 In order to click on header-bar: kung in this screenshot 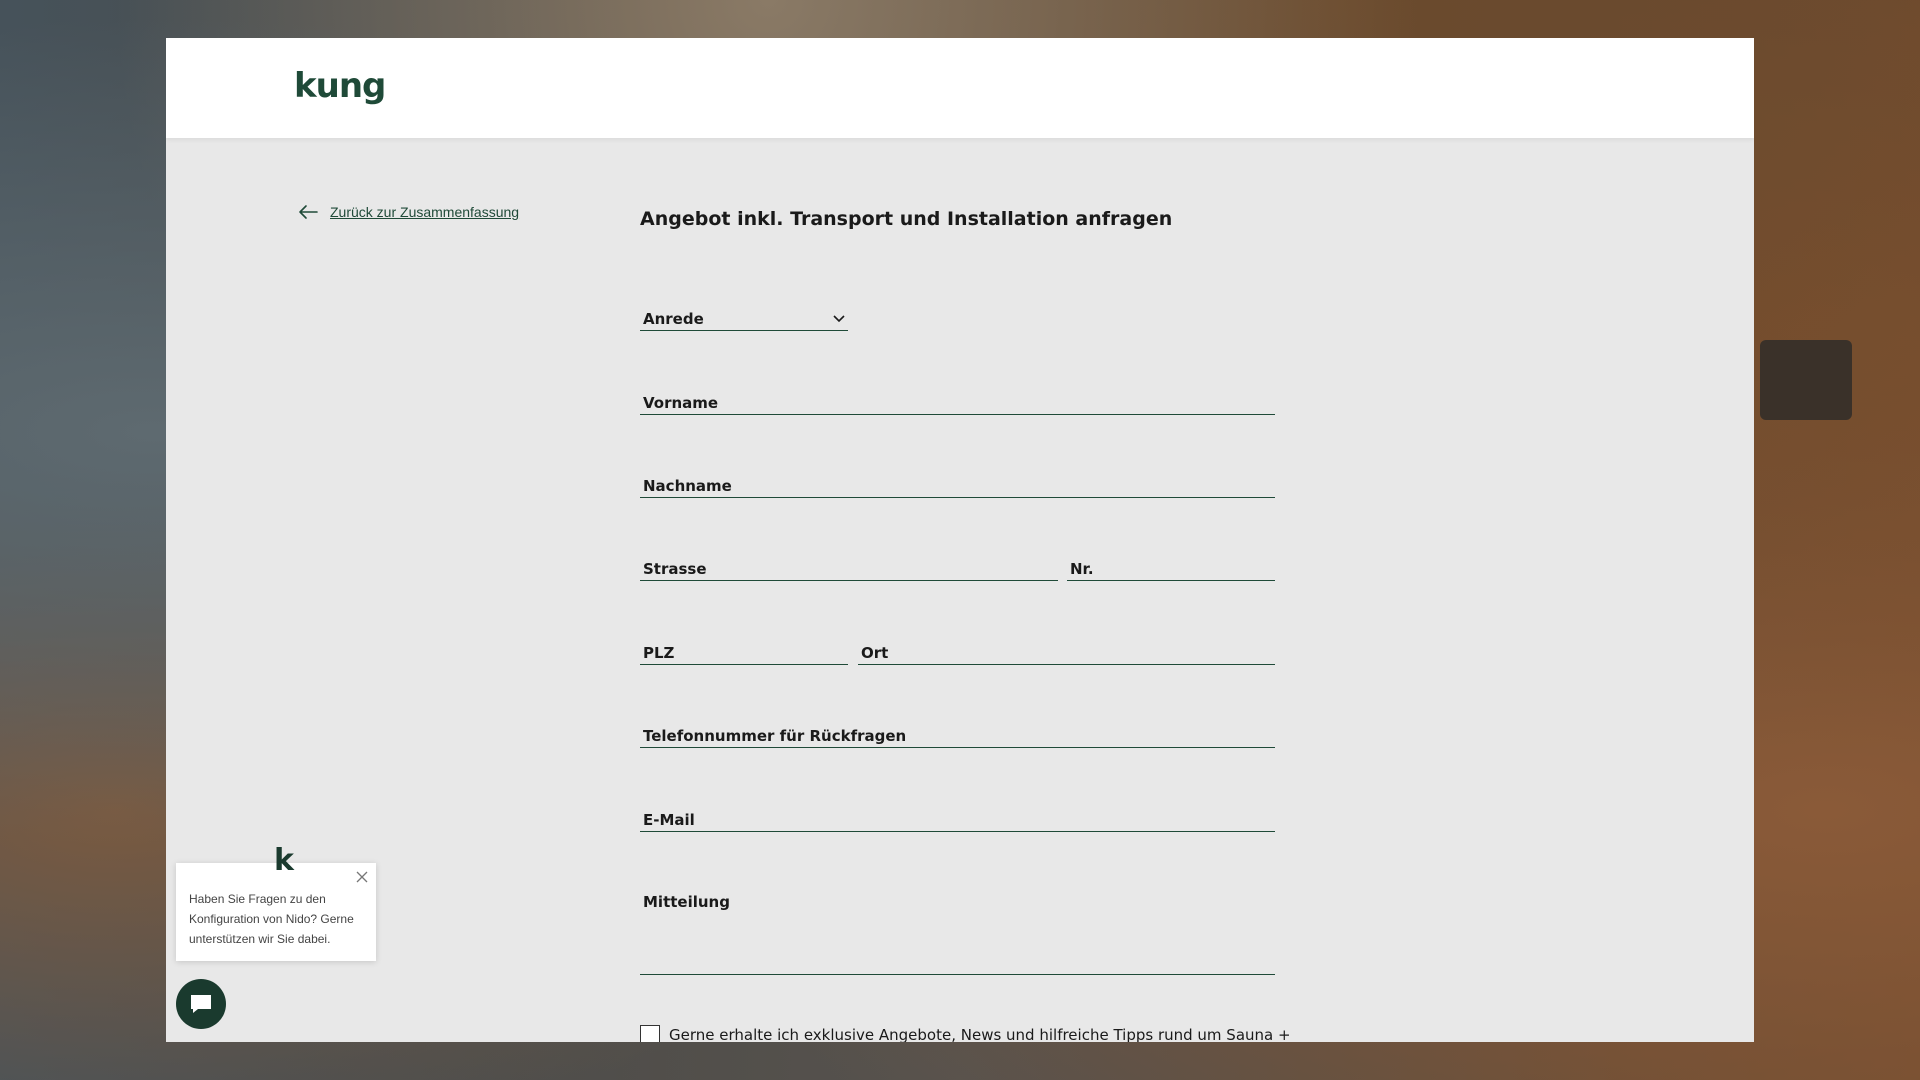, I will do `click(960, 88)`.